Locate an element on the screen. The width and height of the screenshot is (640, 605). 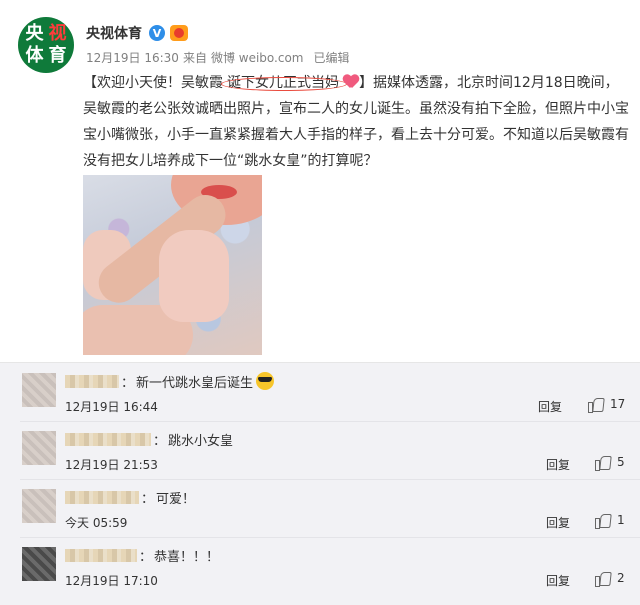
comment-line: ： 新一代跳水皇后诞生 is located at coordinates (170, 381).